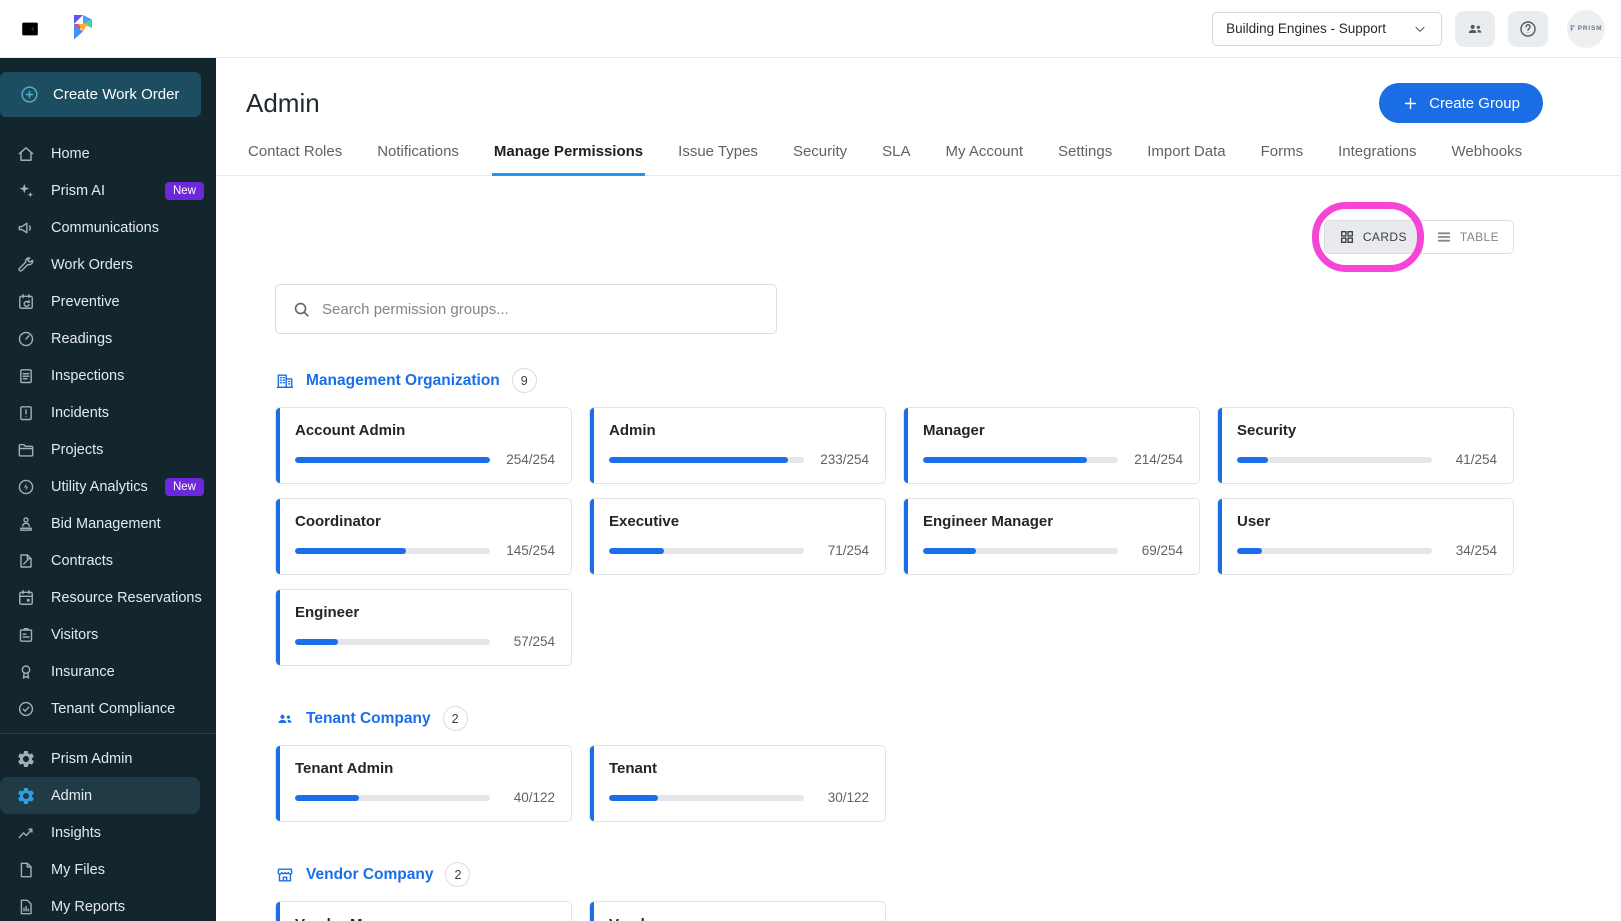  What do you see at coordinates (1377, 156) in the screenshot?
I see `tab-integrations: Integrations` at bounding box center [1377, 156].